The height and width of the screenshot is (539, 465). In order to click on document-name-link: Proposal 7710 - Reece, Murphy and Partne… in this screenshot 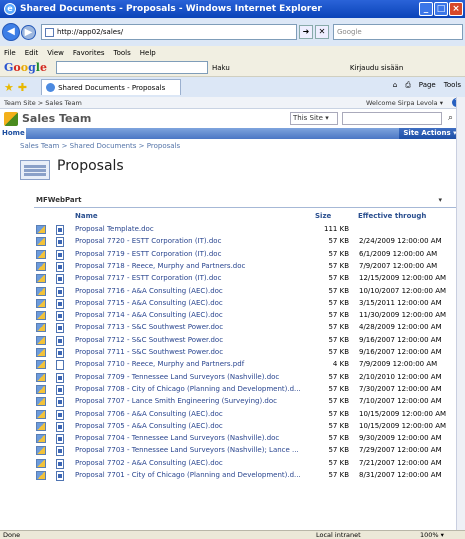, I will do `click(193, 364)`.